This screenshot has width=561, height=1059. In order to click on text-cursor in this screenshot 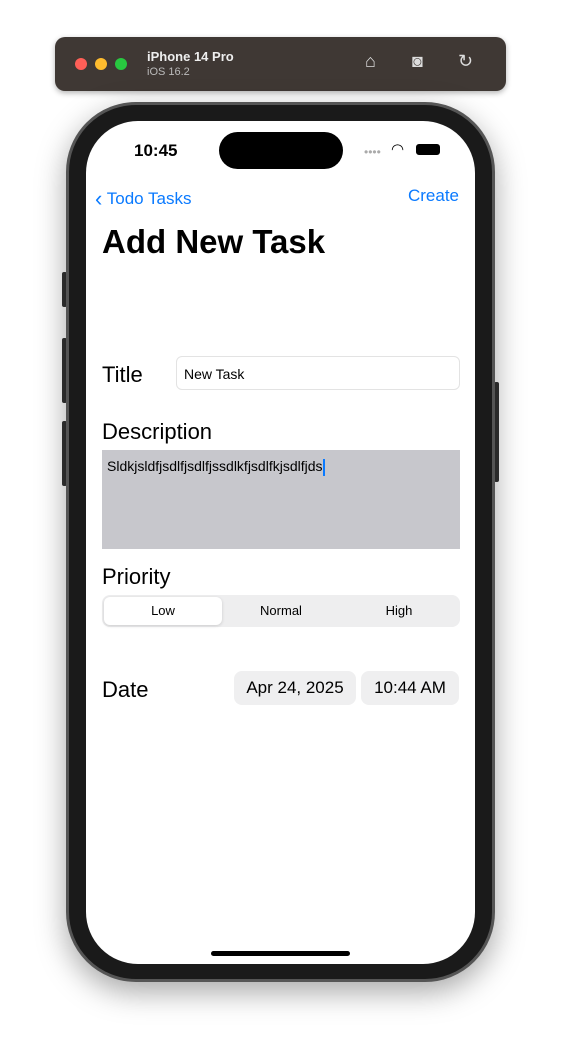, I will do `click(323, 467)`.